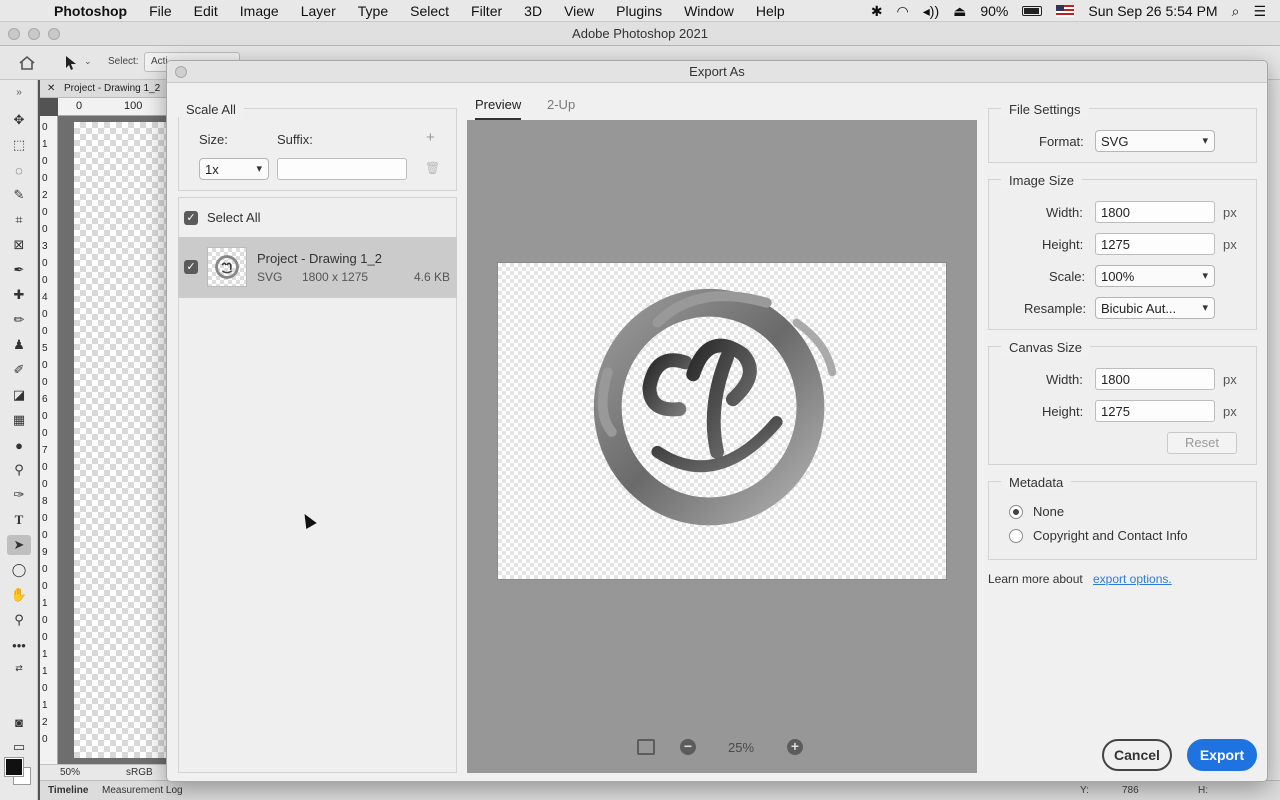 The height and width of the screenshot is (800, 1280). What do you see at coordinates (1084, 790) in the screenshot?
I see `y-label: Y:` at bounding box center [1084, 790].